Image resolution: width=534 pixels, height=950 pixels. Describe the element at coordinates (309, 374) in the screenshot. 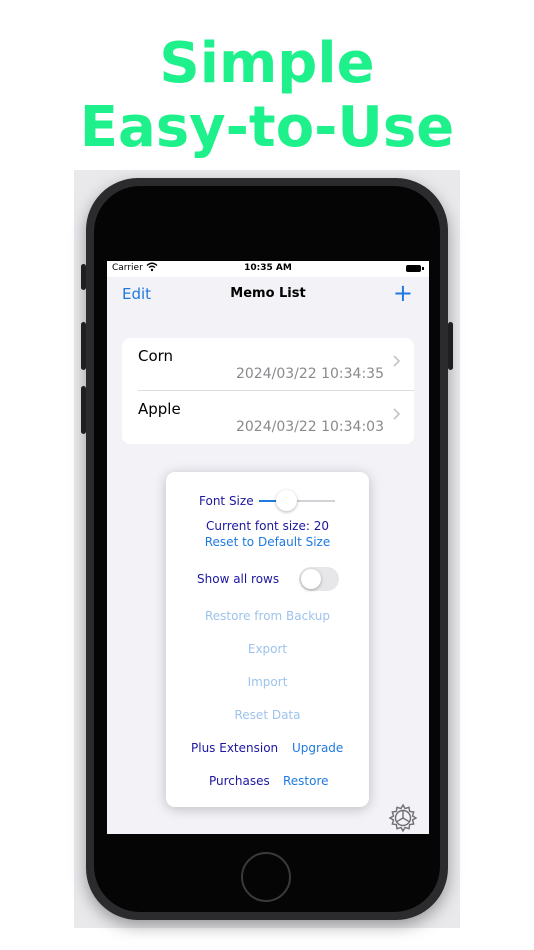

I see `memo-date: 2024/03/22 10:34:35` at that location.